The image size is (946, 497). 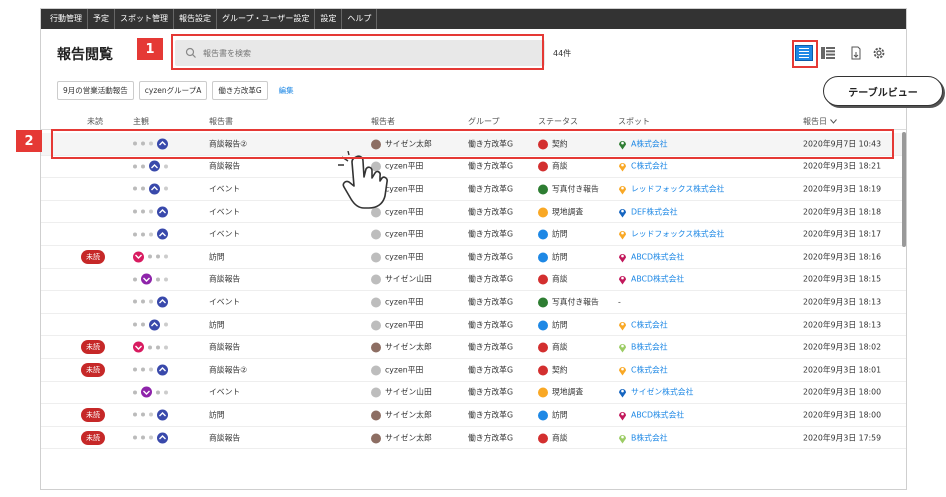 What do you see at coordinates (401, 392) in the screenshot?
I see `reporter: サイゼン山田` at bounding box center [401, 392].